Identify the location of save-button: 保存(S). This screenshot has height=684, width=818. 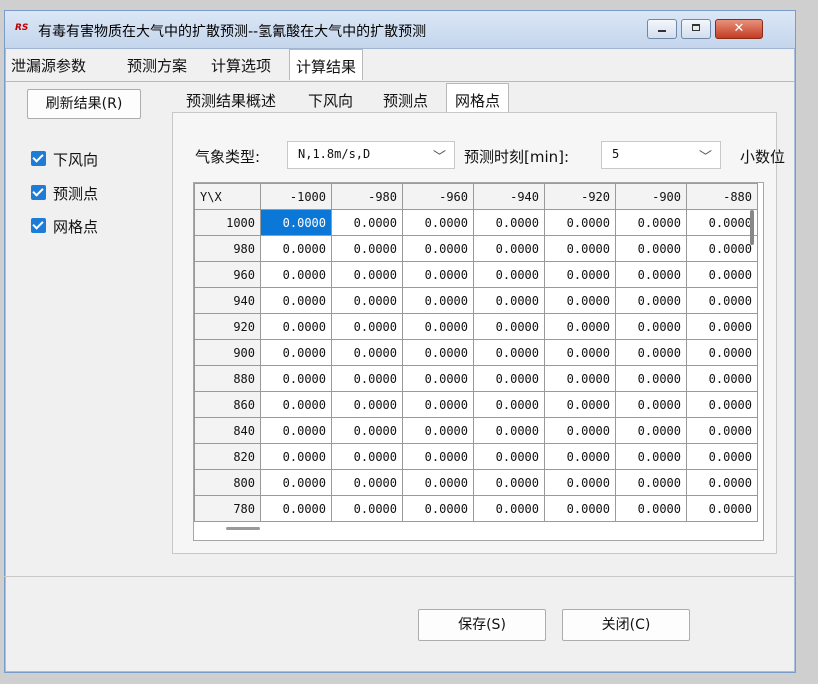
(482, 625).